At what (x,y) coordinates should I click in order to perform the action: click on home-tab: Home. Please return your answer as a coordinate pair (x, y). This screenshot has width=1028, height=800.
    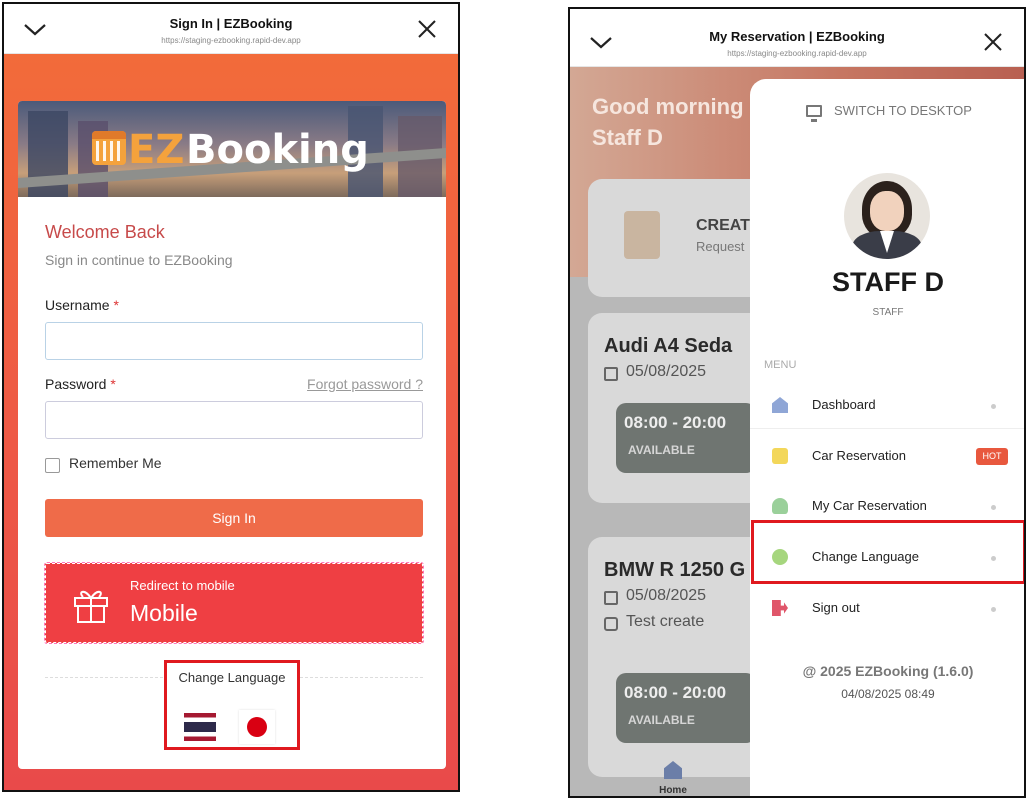
    Looking at the image, I should click on (673, 777).